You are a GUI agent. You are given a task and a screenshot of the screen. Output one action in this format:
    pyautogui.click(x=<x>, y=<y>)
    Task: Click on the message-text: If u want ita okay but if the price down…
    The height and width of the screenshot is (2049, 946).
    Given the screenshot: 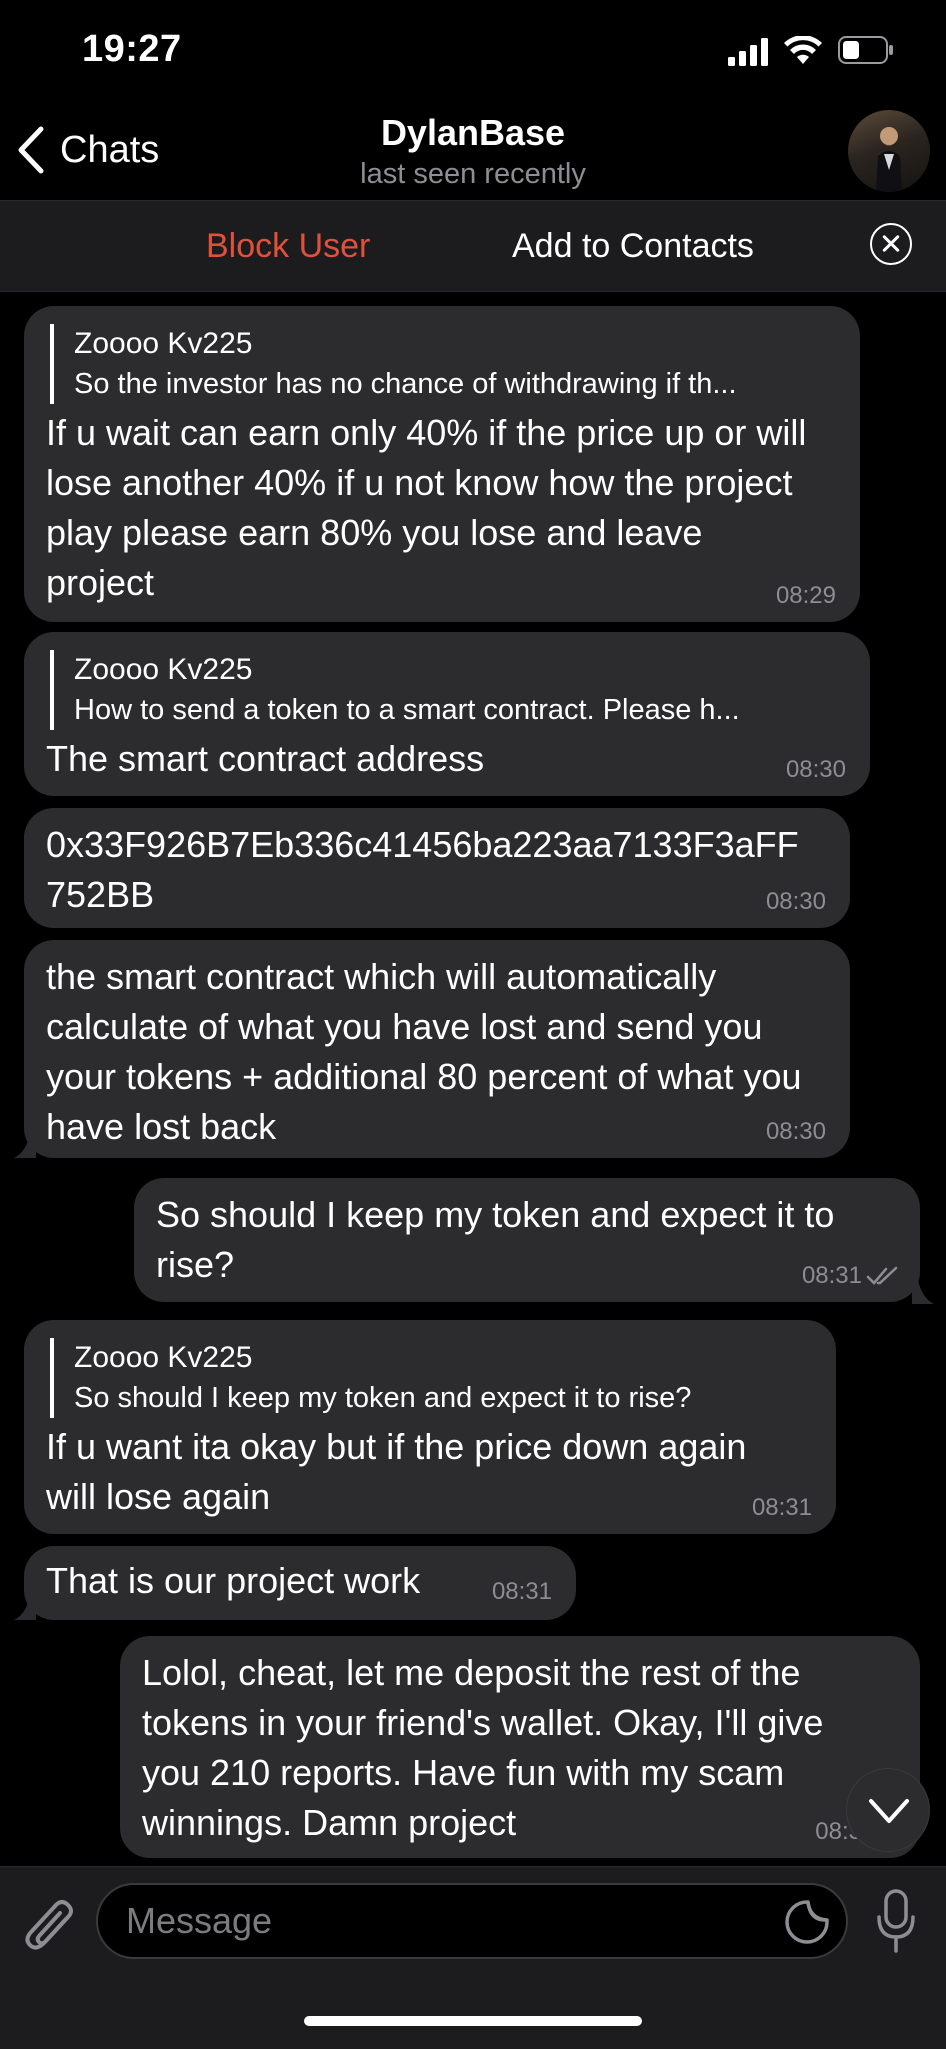 What is the action you would take?
    pyautogui.click(x=396, y=1471)
    